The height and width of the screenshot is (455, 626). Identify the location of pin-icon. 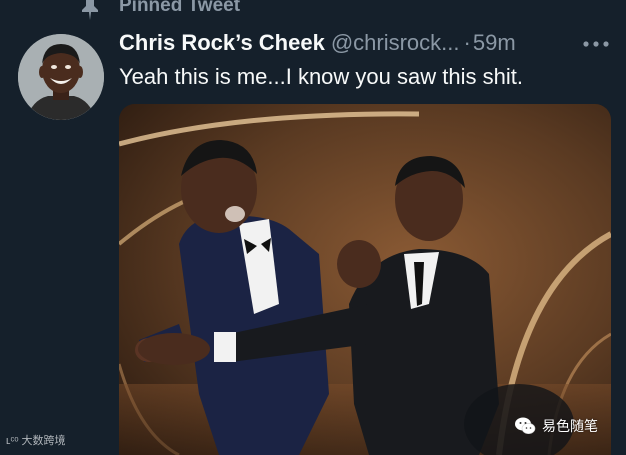
(90, 10).